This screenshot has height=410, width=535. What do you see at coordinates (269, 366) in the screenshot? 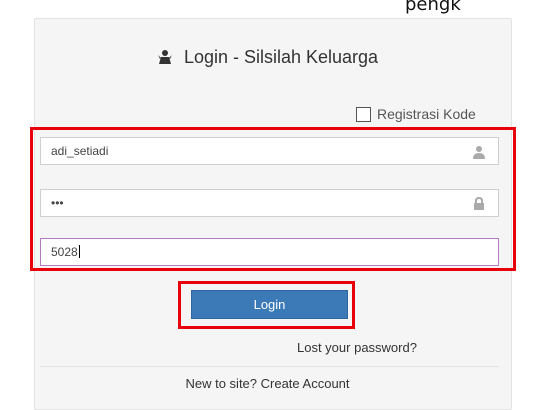
I see `divider` at bounding box center [269, 366].